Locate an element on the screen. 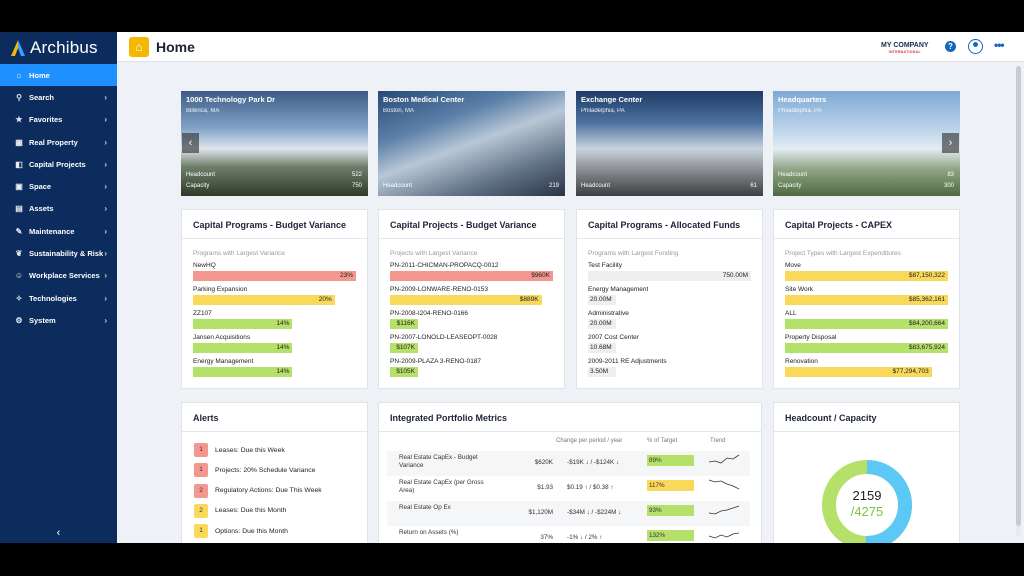 The height and width of the screenshot is (576, 1024). building-stat-value: 522 is located at coordinates (356, 175).